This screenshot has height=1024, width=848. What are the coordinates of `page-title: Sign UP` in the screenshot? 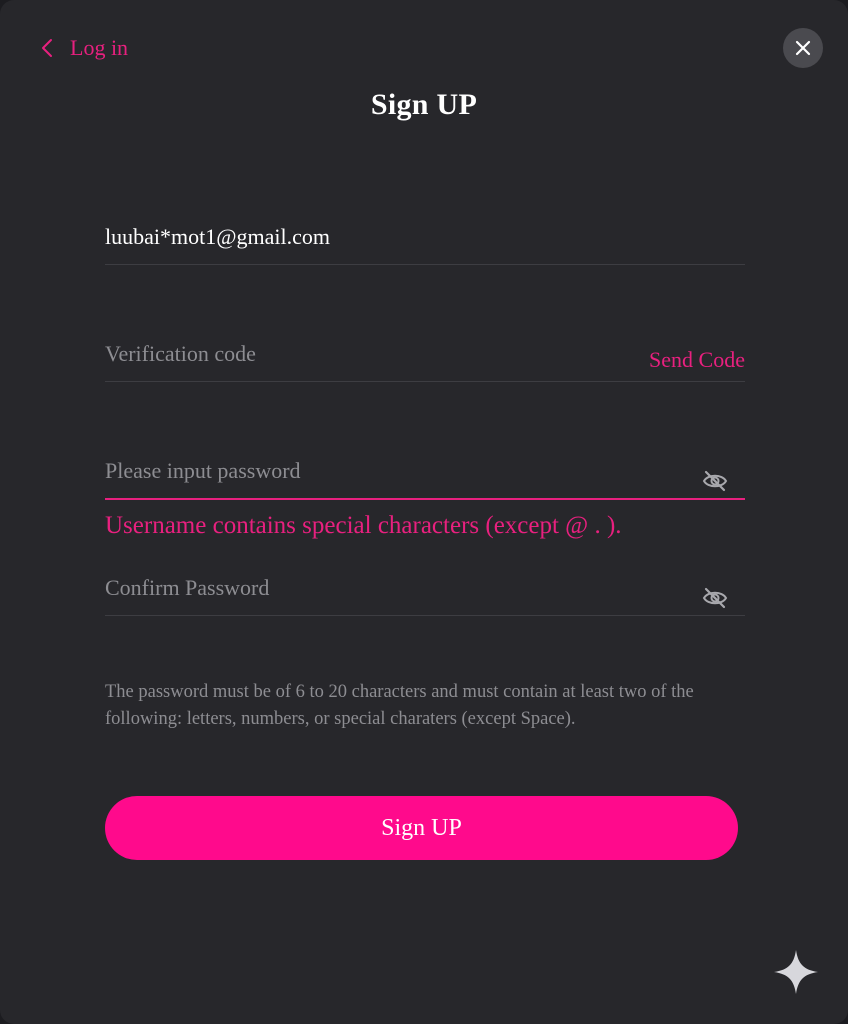 It's located at (424, 104).